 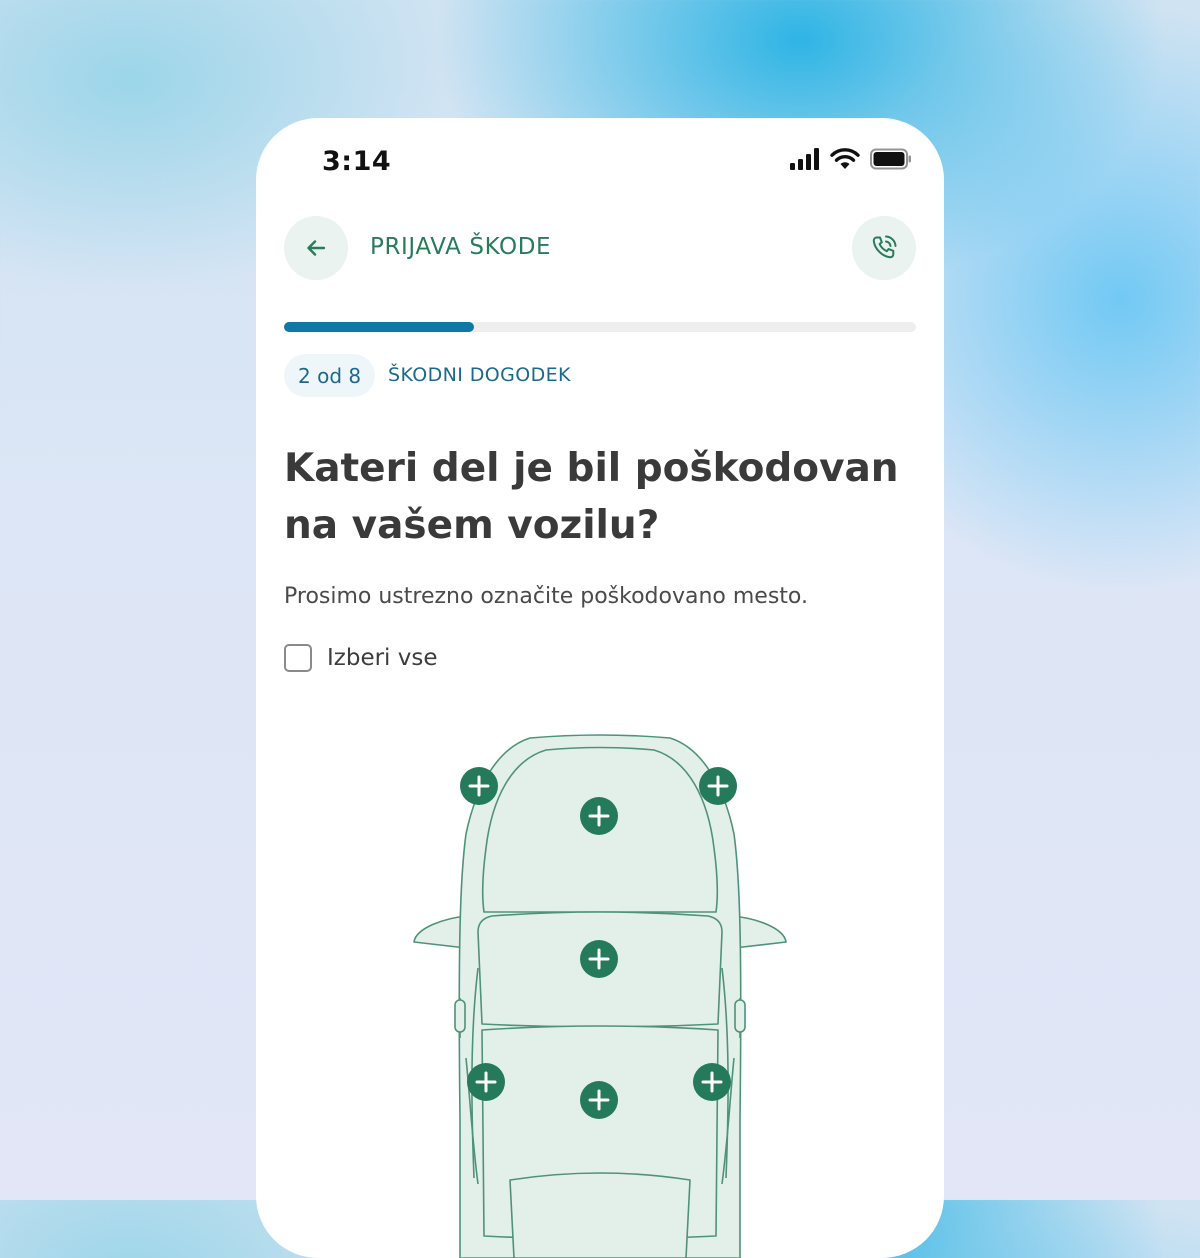 What do you see at coordinates (599, 816) in the screenshot?
I see `damage-marker-hood` at bounding box center [599, 816].